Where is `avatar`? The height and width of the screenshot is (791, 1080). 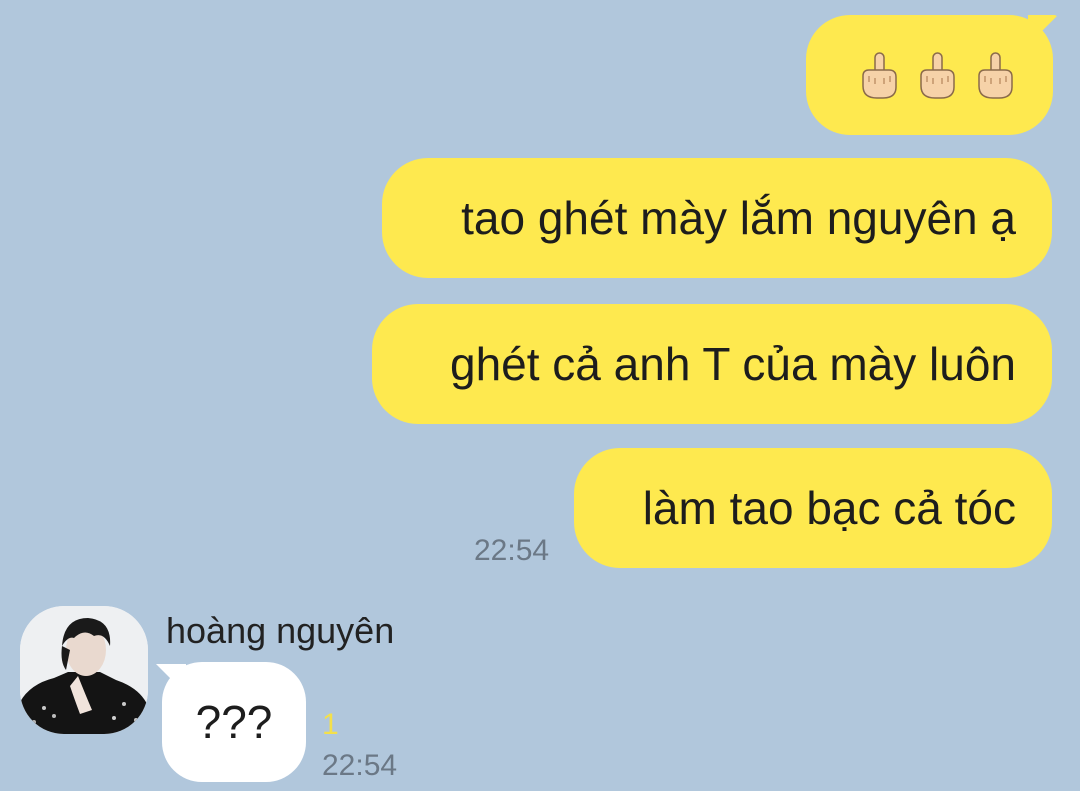
avatar is located at coordinates (84, 670).